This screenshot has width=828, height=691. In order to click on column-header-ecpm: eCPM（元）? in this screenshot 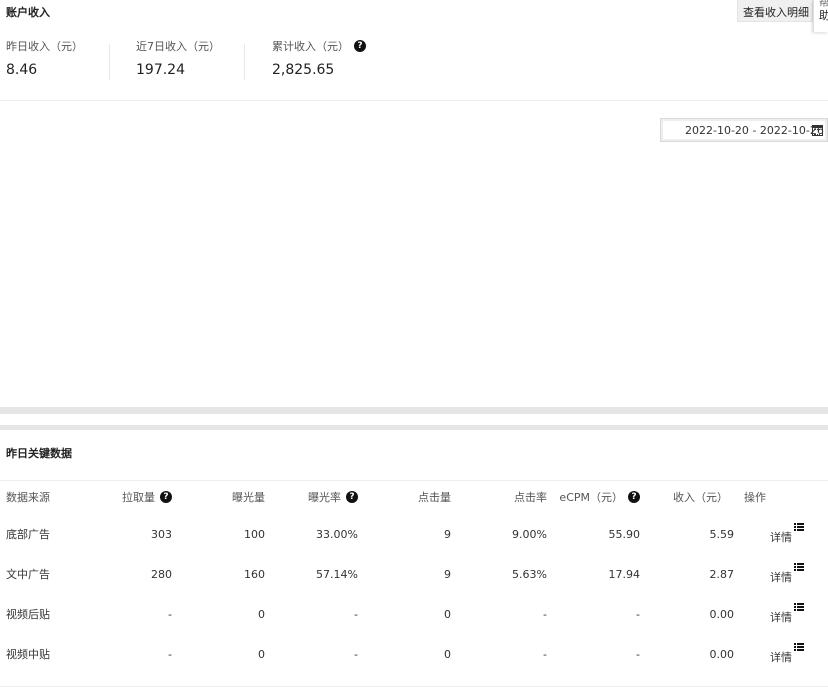, I will do `click(593, 497)`.